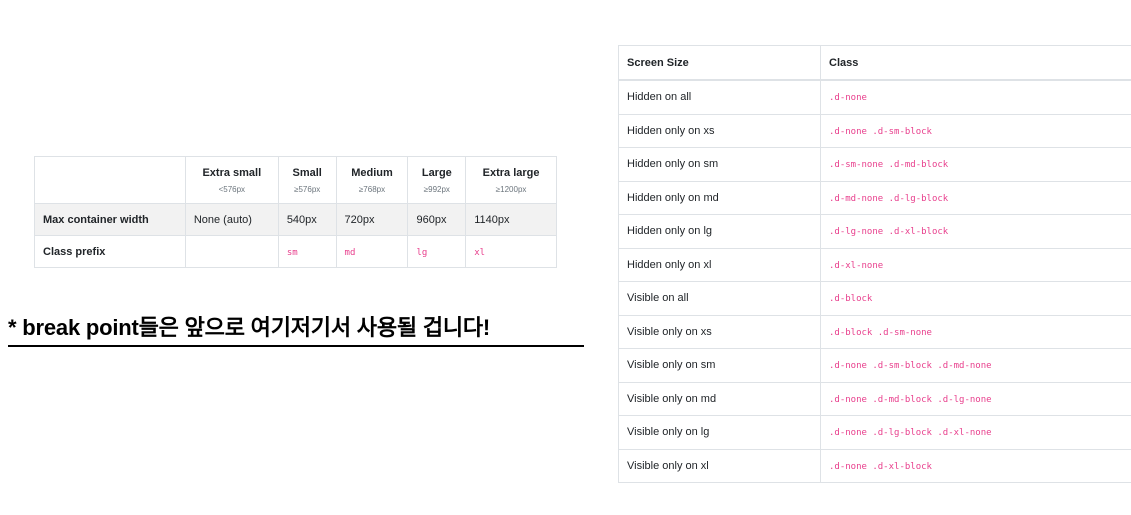 The height and width of the screenshot is (515, 1131). Describe the element at coordinates (719, 231) in the screenshot. I see `screen-size-cell: Hidden only on lg` at that location.